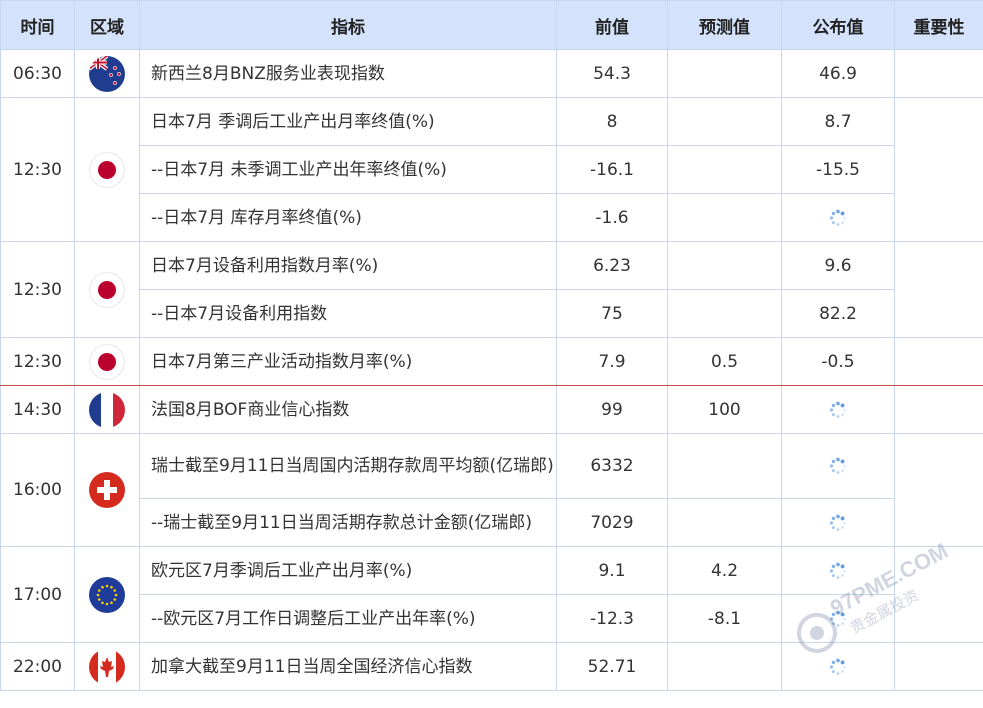 The width and height of the screenshot is (983, 708). I want to click on switzerland-flag-icon, so click(107, 490).